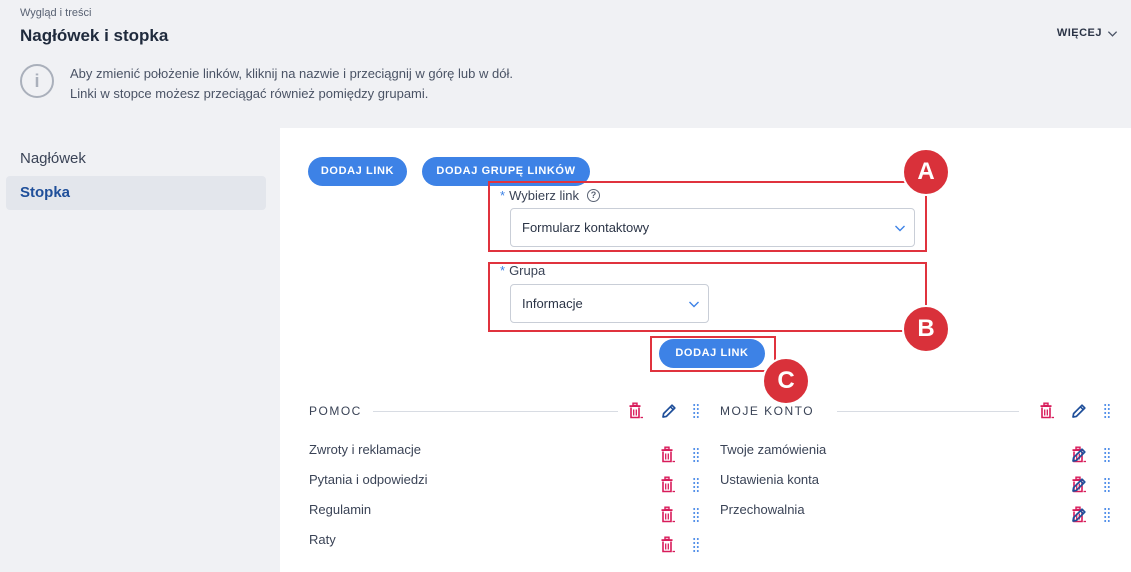  What do you see at coordinates (340, 509) in the screenshot?
I see `list-item: Regulamin` at bounding box center [340, 509].